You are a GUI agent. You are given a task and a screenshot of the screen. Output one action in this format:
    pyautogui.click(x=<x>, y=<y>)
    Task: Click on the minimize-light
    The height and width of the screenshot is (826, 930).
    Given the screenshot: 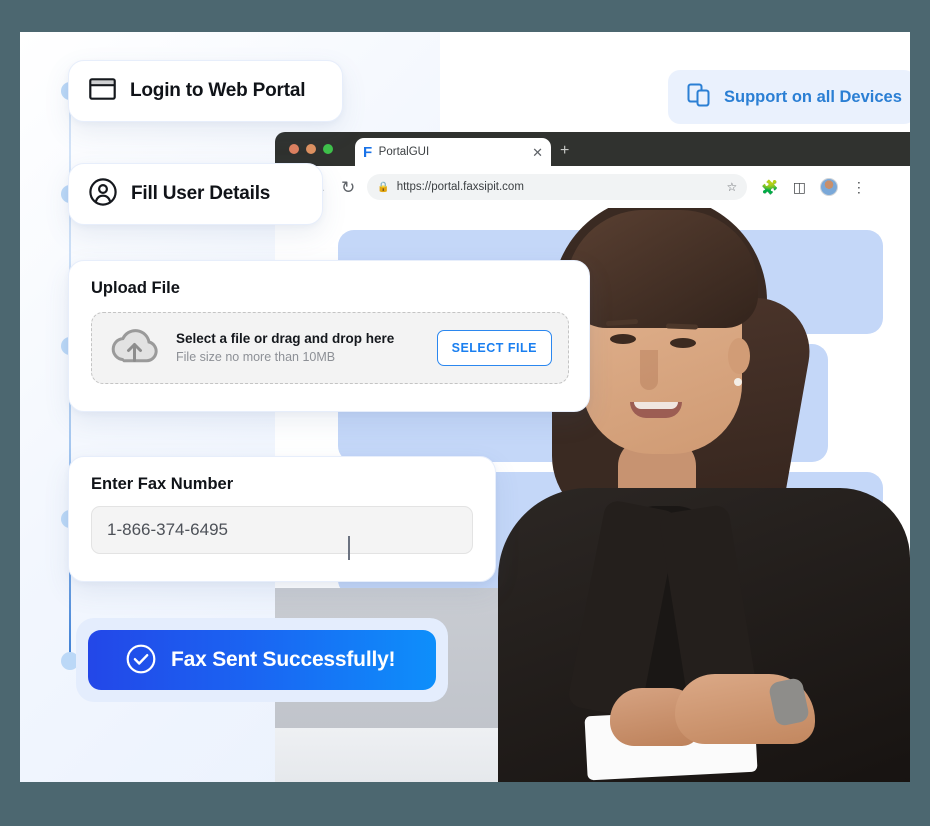 What is the action you would take?
    pyautogui.click(x=311, y=149)
    